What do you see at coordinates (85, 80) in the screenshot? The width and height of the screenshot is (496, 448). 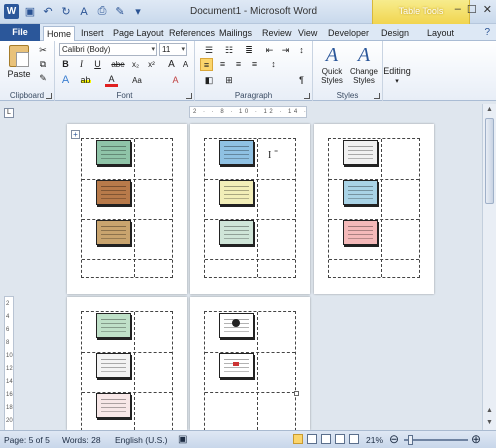 I see `highlight-icon: ab` at bounding box center [85, 80].